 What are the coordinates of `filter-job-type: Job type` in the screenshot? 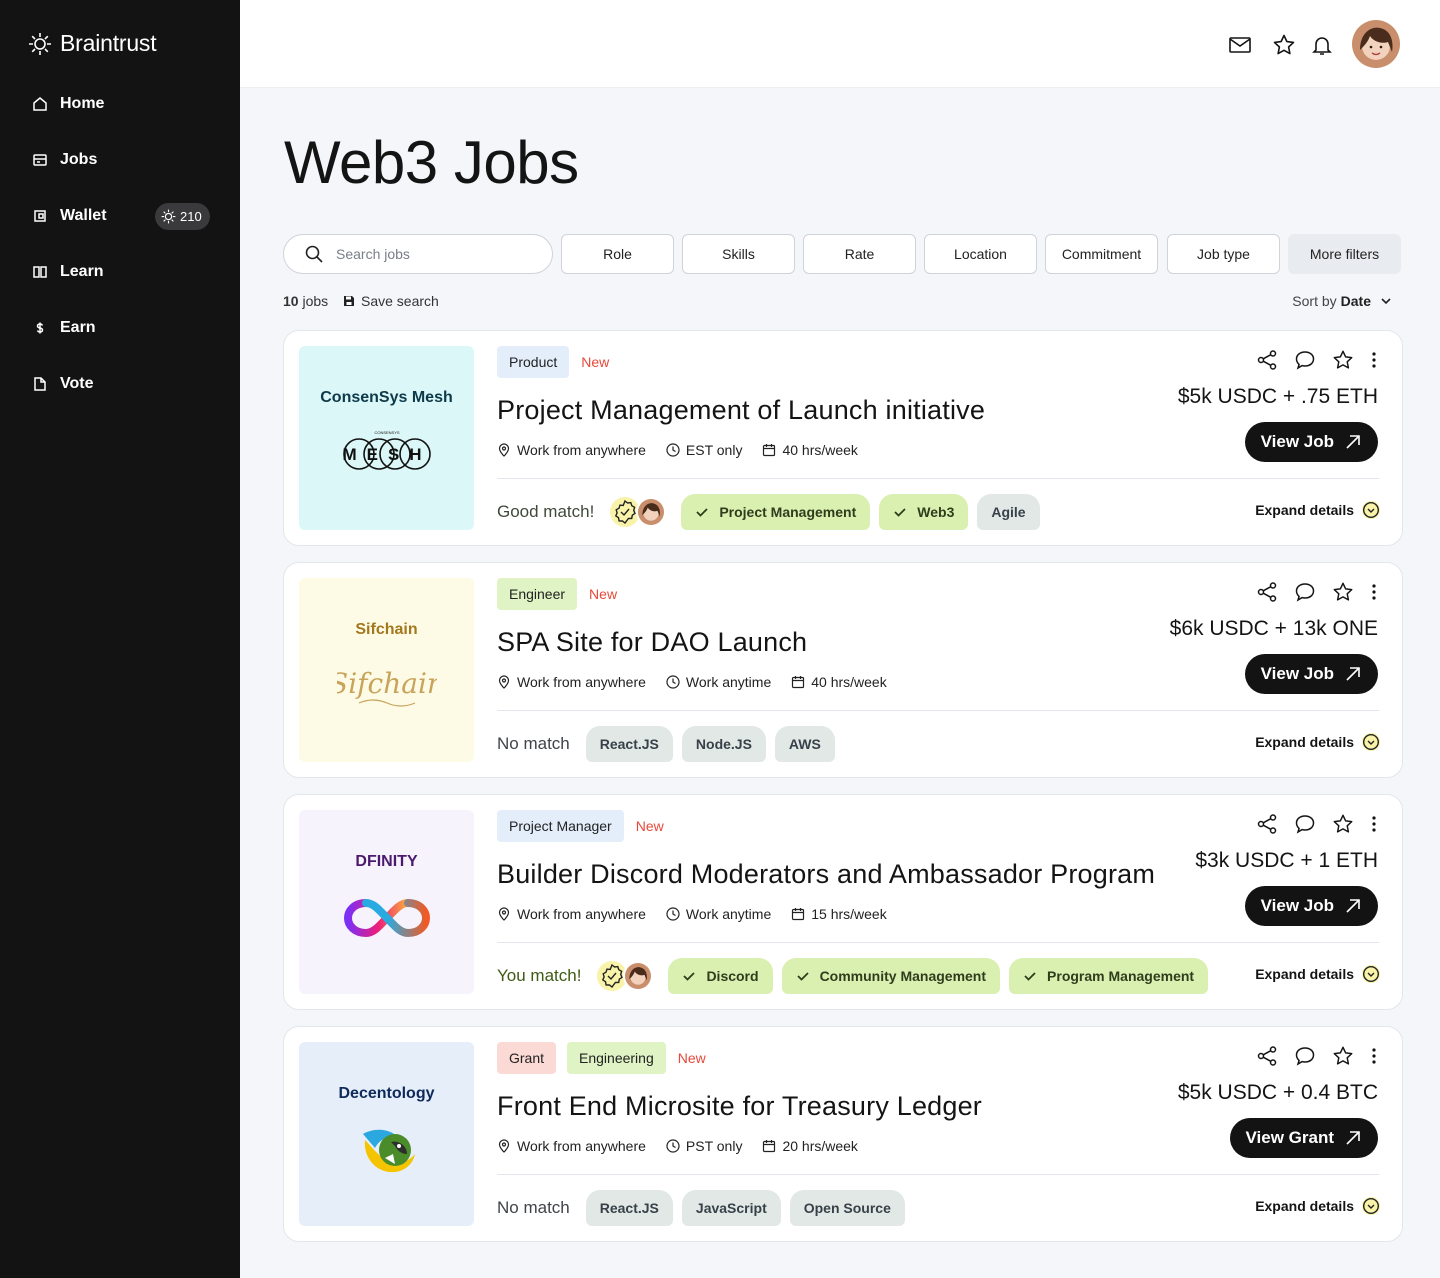 It's located at (1223, 254).